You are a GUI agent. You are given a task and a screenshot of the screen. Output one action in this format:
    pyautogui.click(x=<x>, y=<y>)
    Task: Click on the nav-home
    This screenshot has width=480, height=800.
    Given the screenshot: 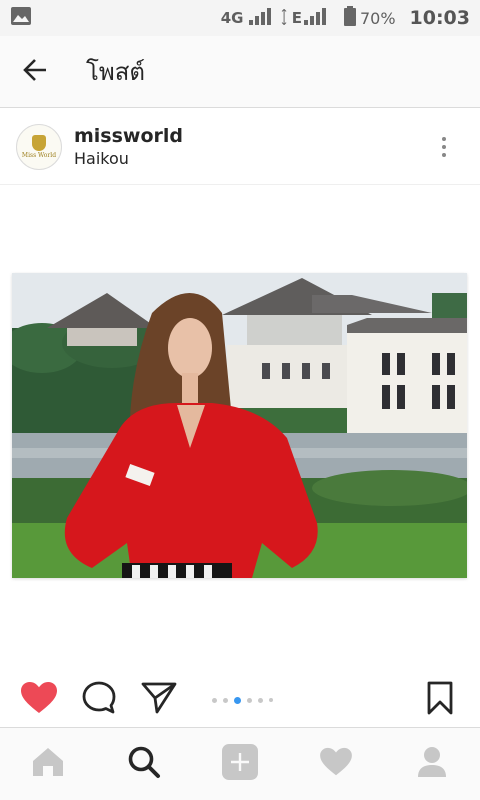 What is the action you would take?
    pyautogui.click(x=48, y=764)
    